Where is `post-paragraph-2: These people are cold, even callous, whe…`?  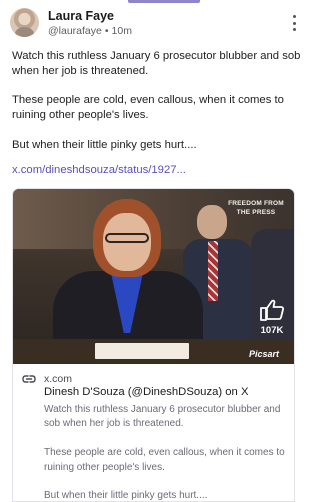 post-paragraph-2: These people are cold, even callous, whe… is located at coordinates (148, 108).